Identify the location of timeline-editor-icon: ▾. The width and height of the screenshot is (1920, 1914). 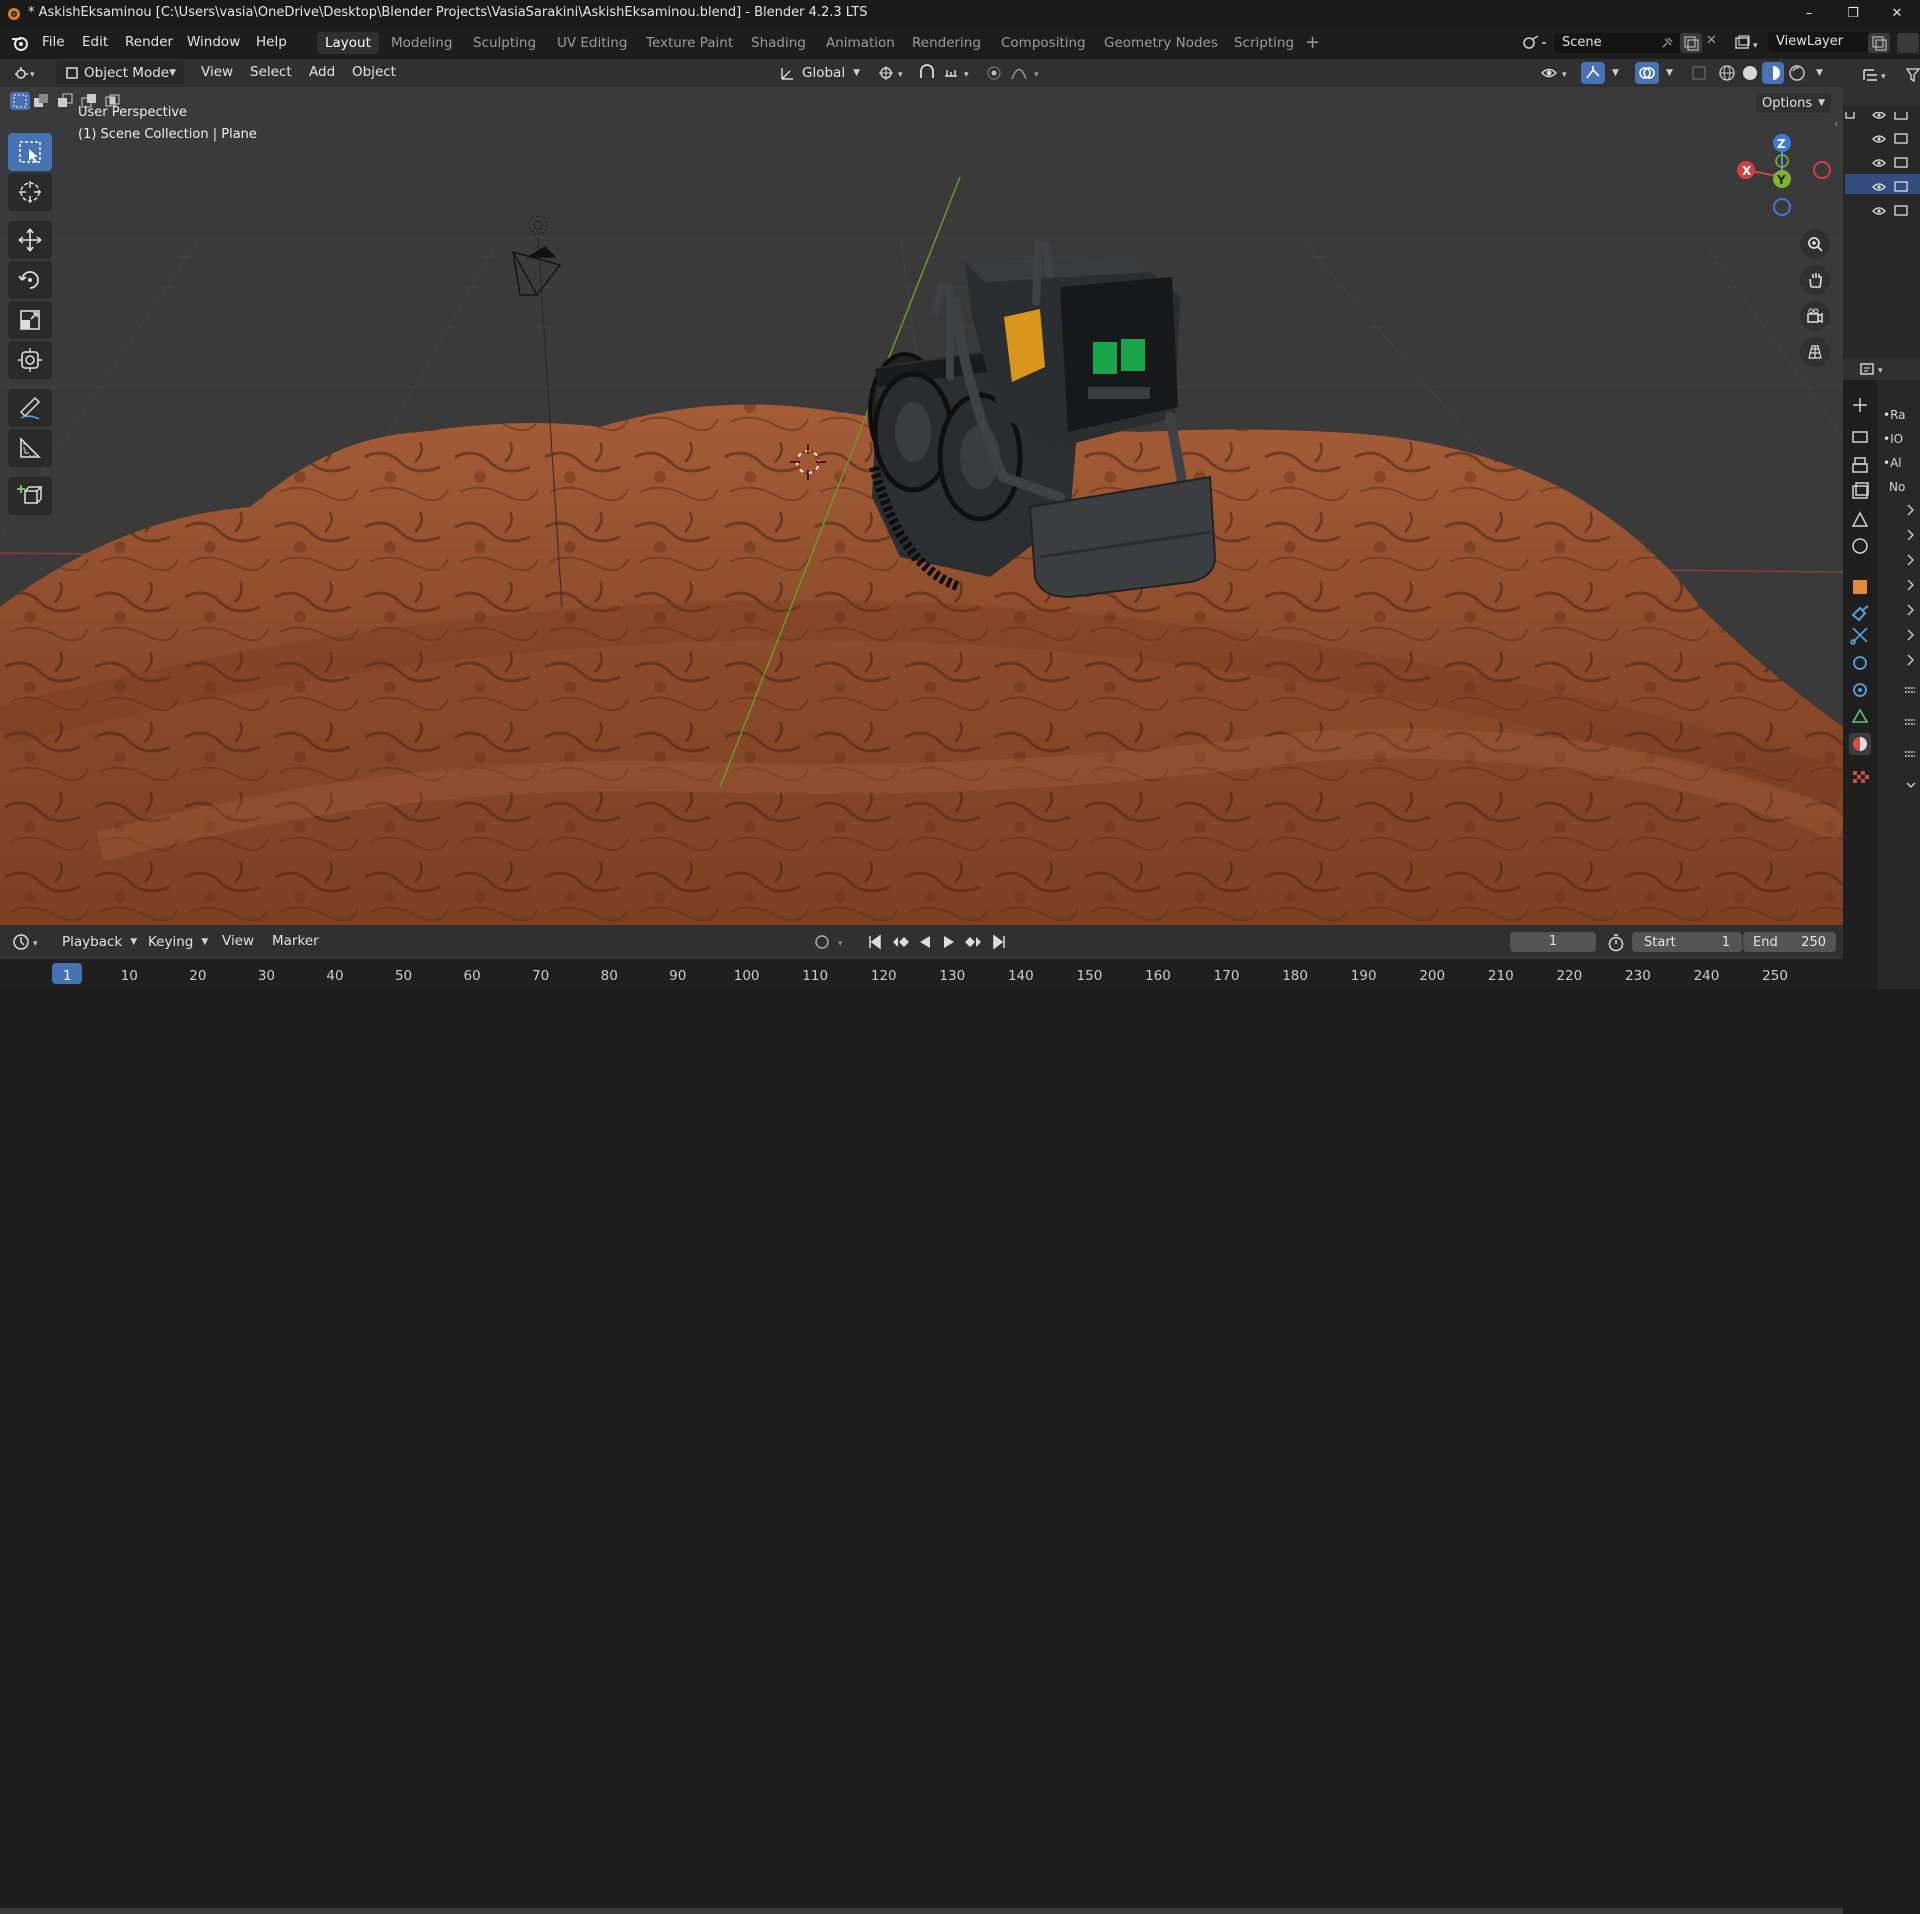
(28, 942).